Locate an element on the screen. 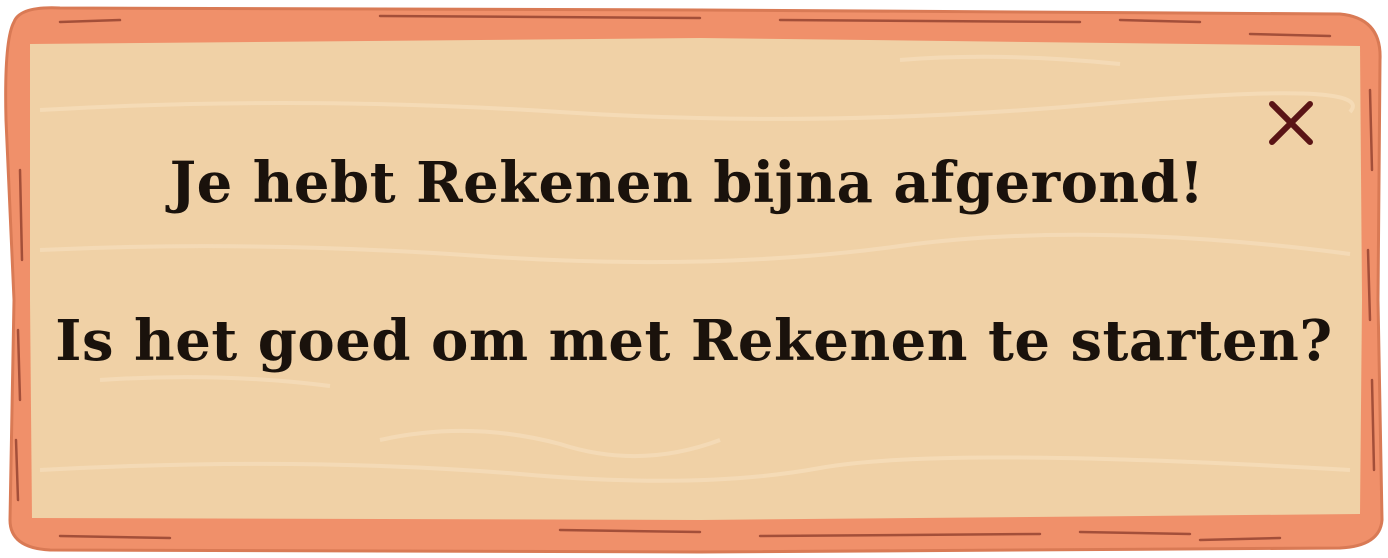 The height and width of the screenshot is (558, 1388). close-button is located at coordinates (1291, 123).